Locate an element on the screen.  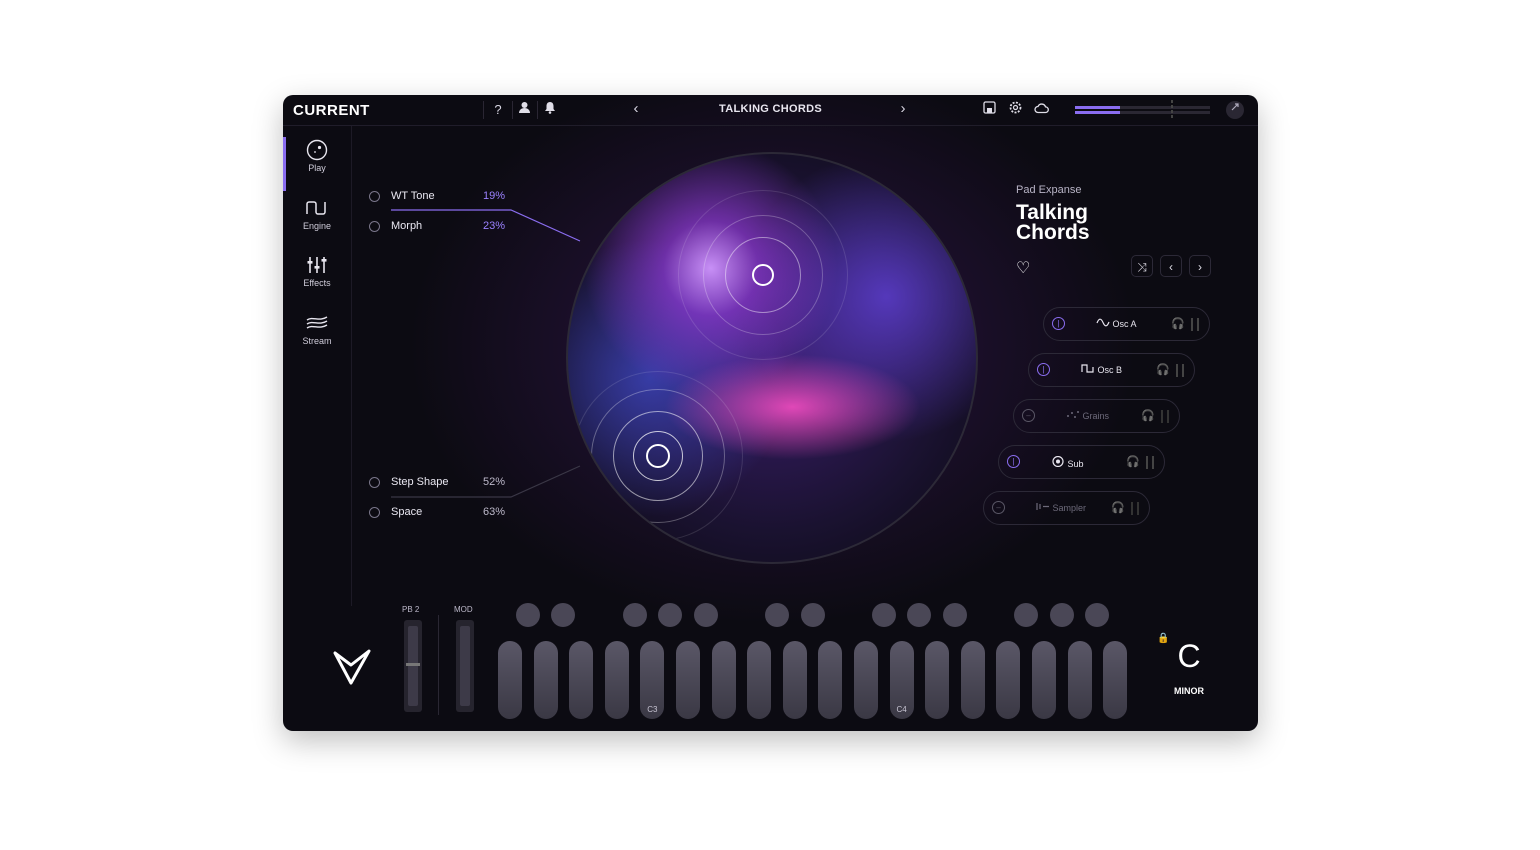
layer-grains: – Grains 🎧 is located at coordinates (1096, 416).